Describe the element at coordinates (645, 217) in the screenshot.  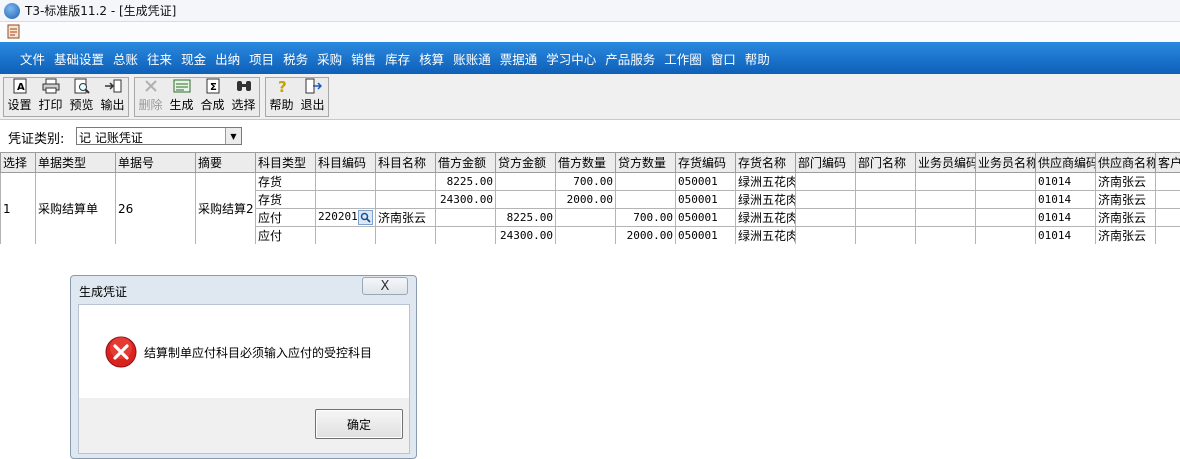
I see `credit-qty-cell: 700.00` at that location.